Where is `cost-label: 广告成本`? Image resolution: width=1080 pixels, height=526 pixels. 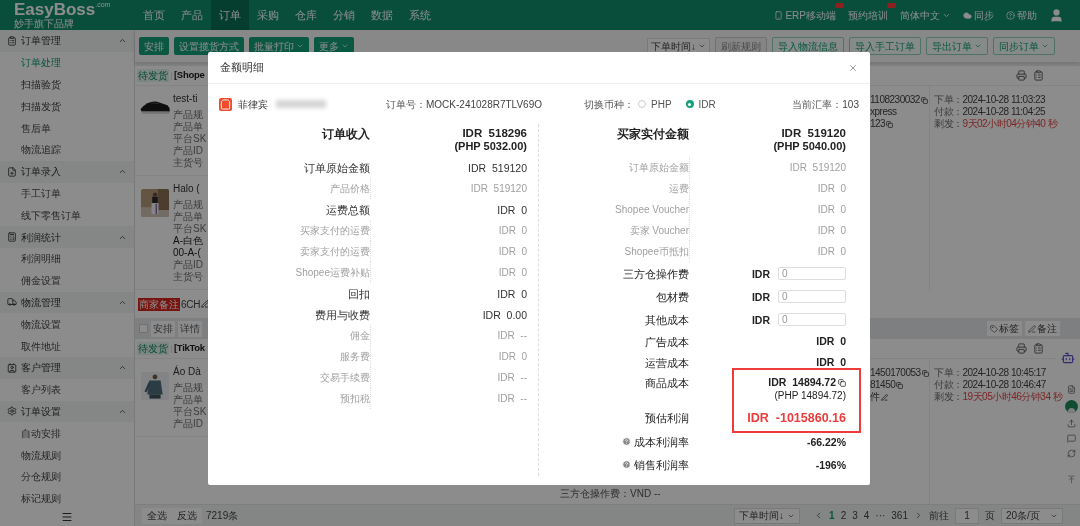
cost-label: 广告成本 is located at coordinates (667, 341).